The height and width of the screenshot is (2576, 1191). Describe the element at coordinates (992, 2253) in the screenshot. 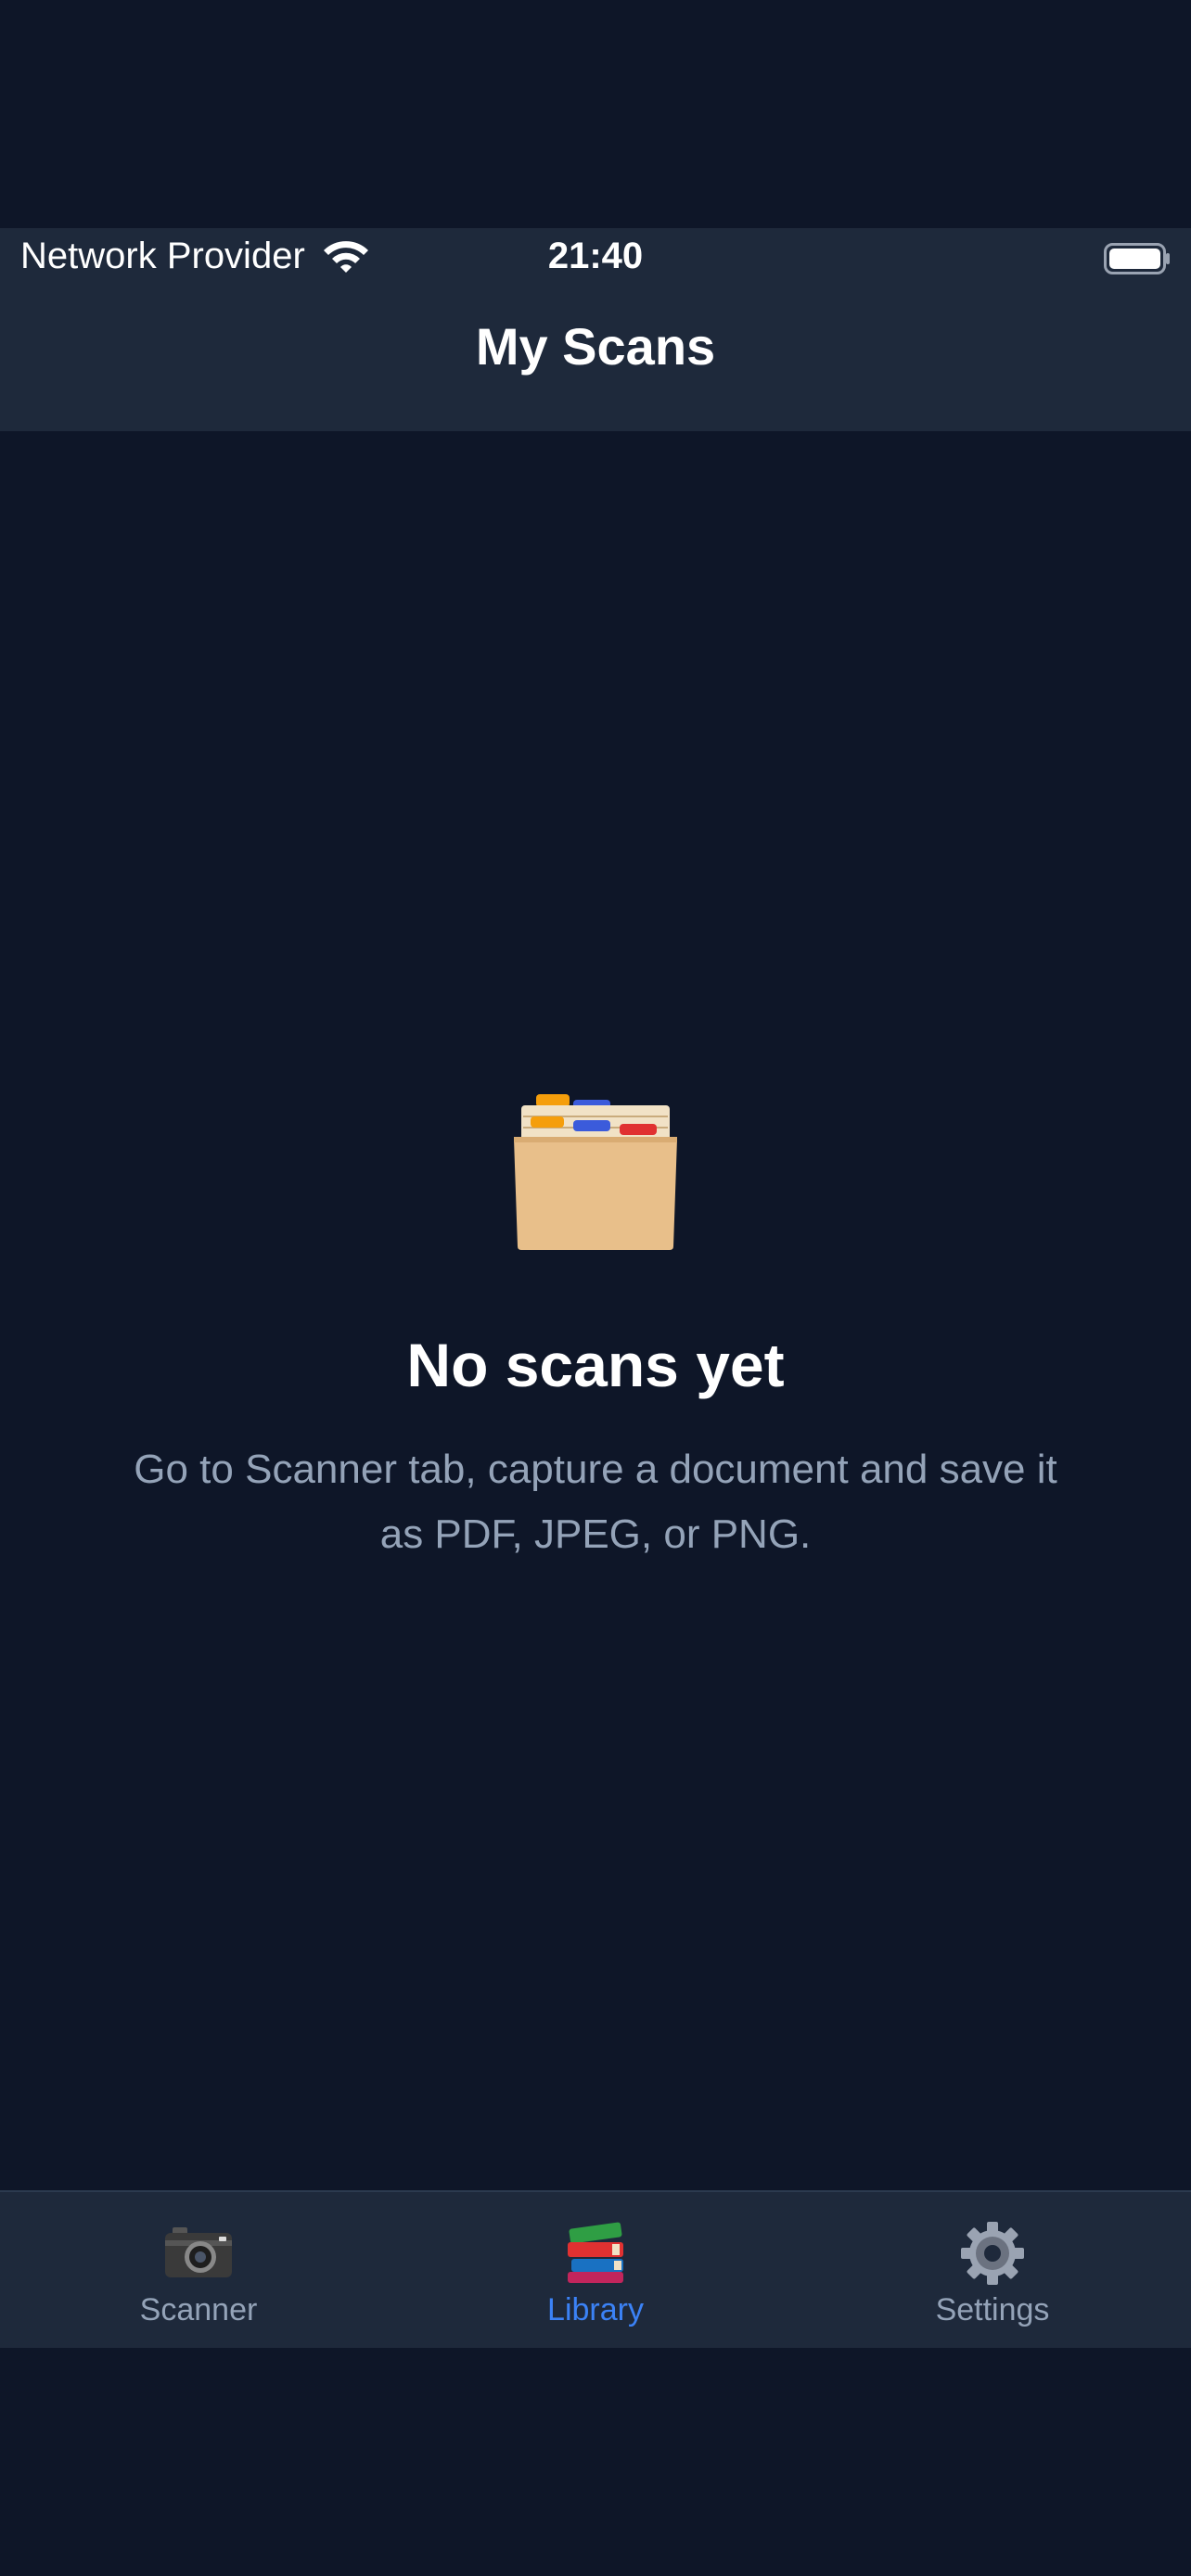

I see `gear-icon` at that location.